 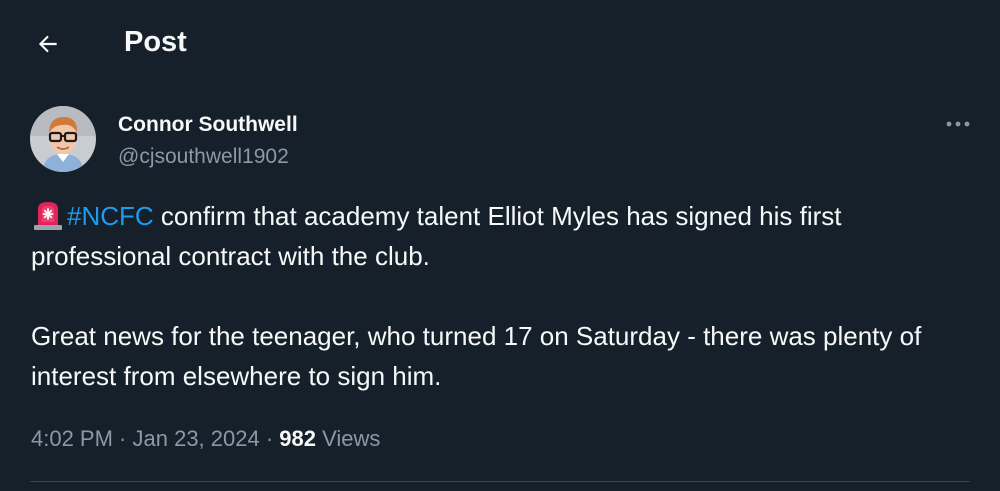 I want to click on hashtag-link: #NCFC, so click(x=110, y=216).